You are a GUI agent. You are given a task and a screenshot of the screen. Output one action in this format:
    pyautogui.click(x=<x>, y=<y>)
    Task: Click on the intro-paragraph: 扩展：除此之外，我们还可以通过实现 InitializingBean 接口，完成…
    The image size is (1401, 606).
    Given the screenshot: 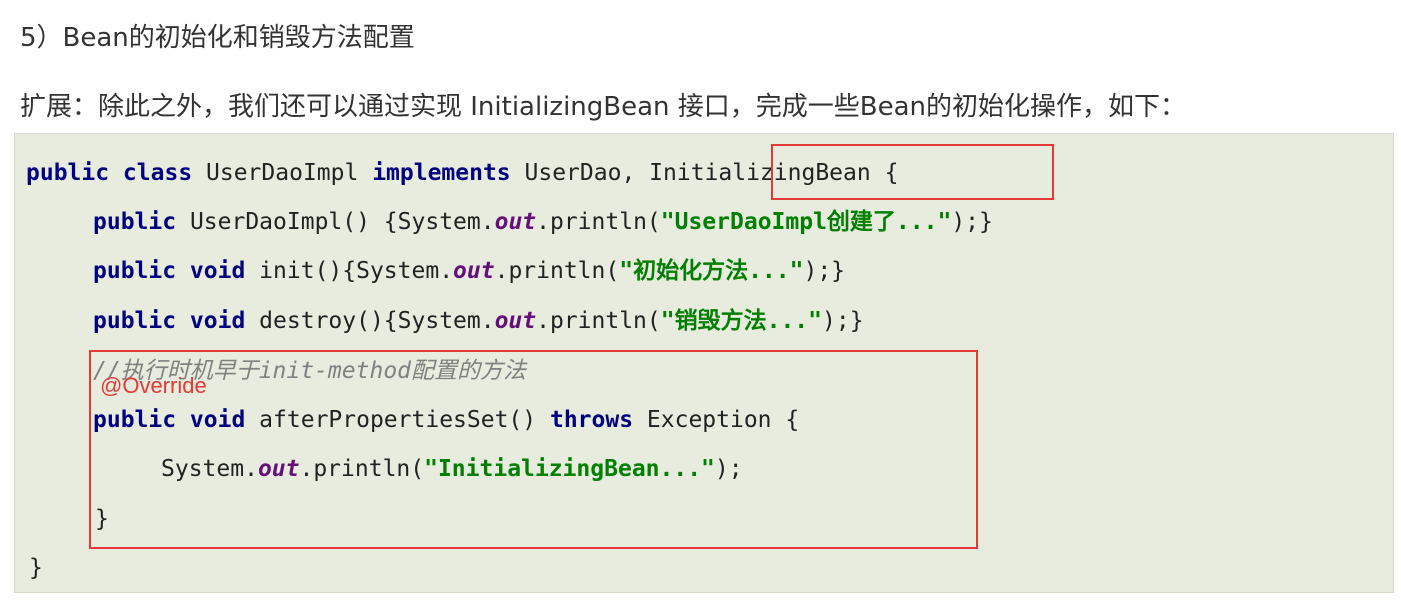 What is the action you would take?
    pyautogui.click(x=603, y=107)
    